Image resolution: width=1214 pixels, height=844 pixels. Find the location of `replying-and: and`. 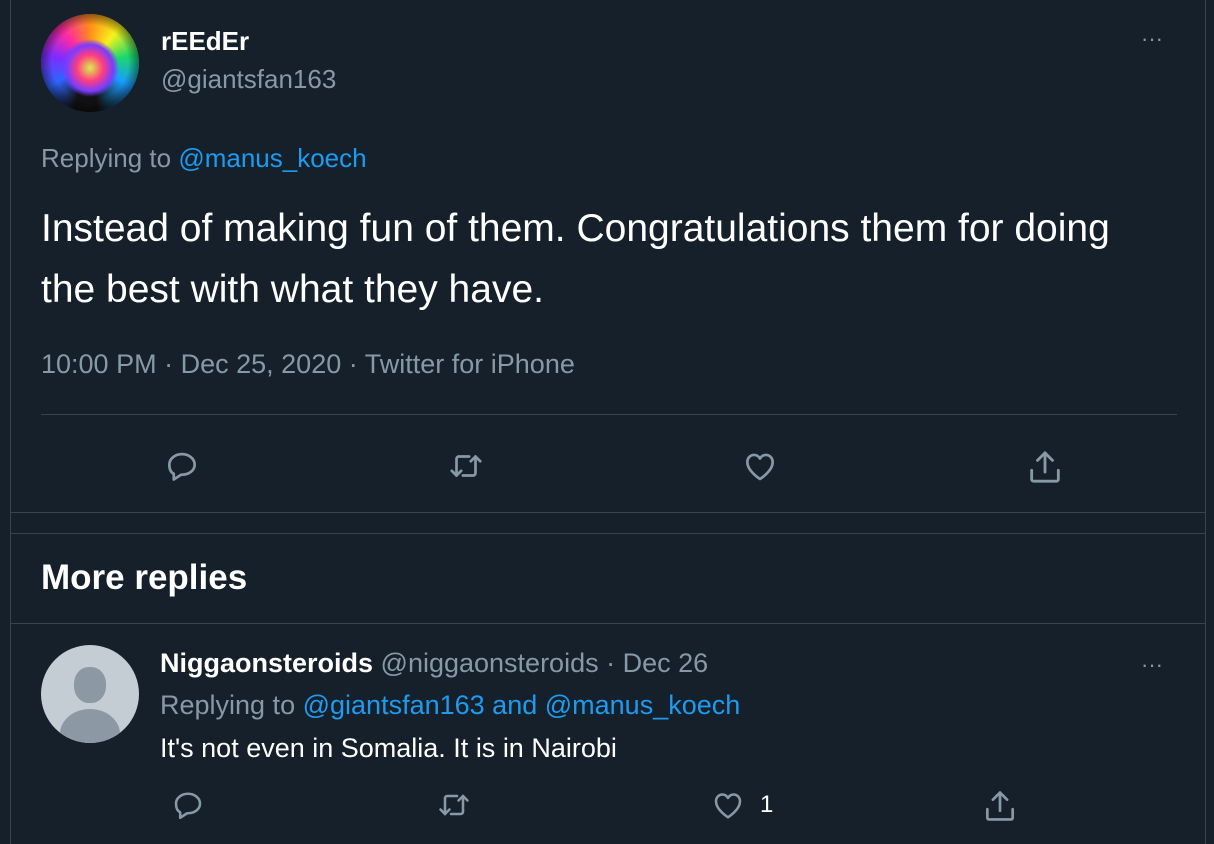

replying-and: and is located at coordinates (515, 705).